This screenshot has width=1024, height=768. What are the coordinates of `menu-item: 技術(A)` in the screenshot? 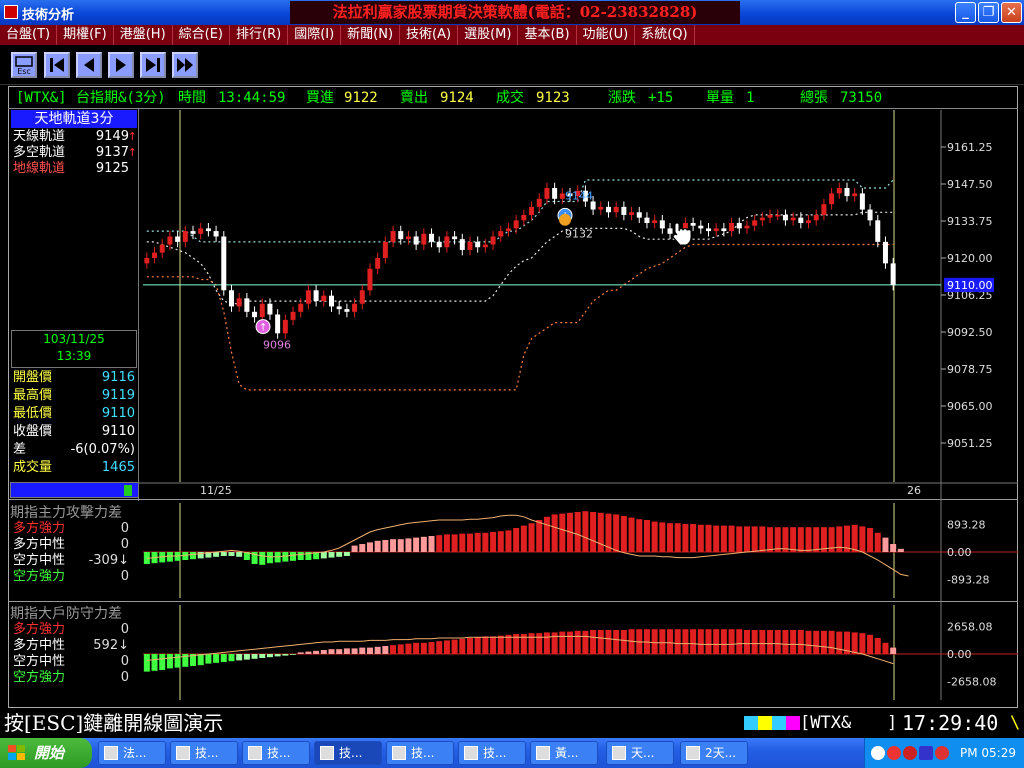 It's located at (429, 35).